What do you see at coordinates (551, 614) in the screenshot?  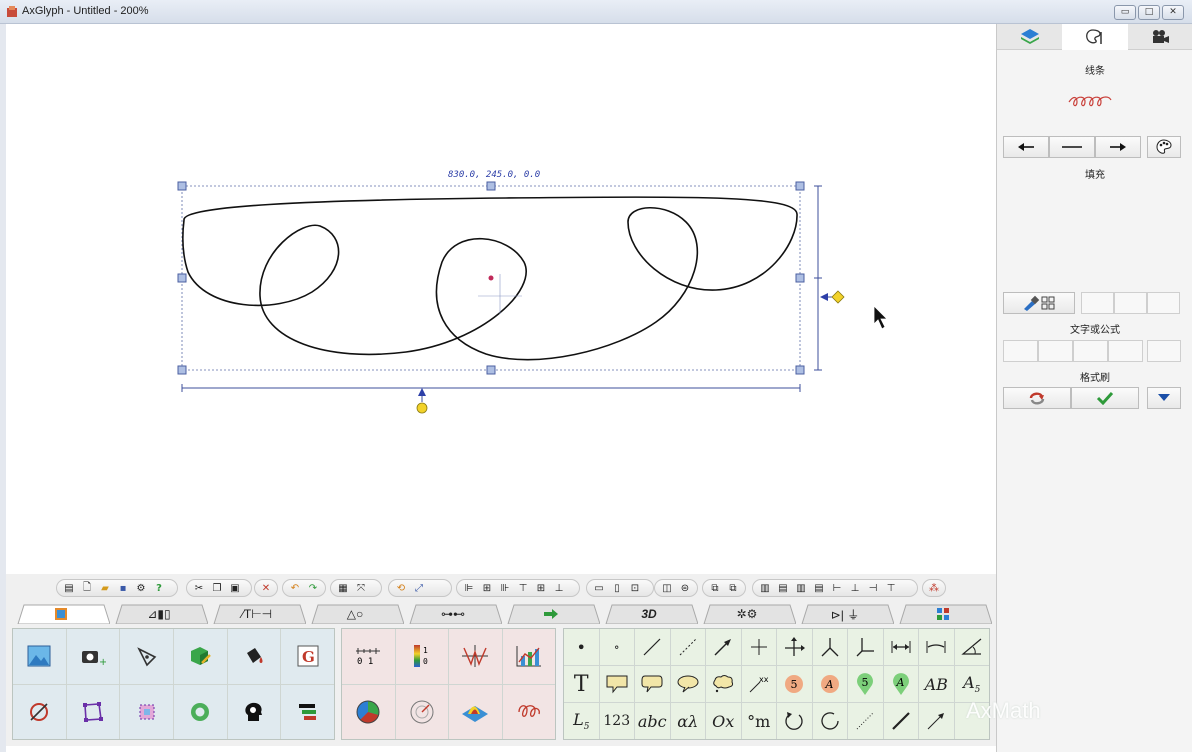 I see `tab-arrows` at bounding box center [551, 614].